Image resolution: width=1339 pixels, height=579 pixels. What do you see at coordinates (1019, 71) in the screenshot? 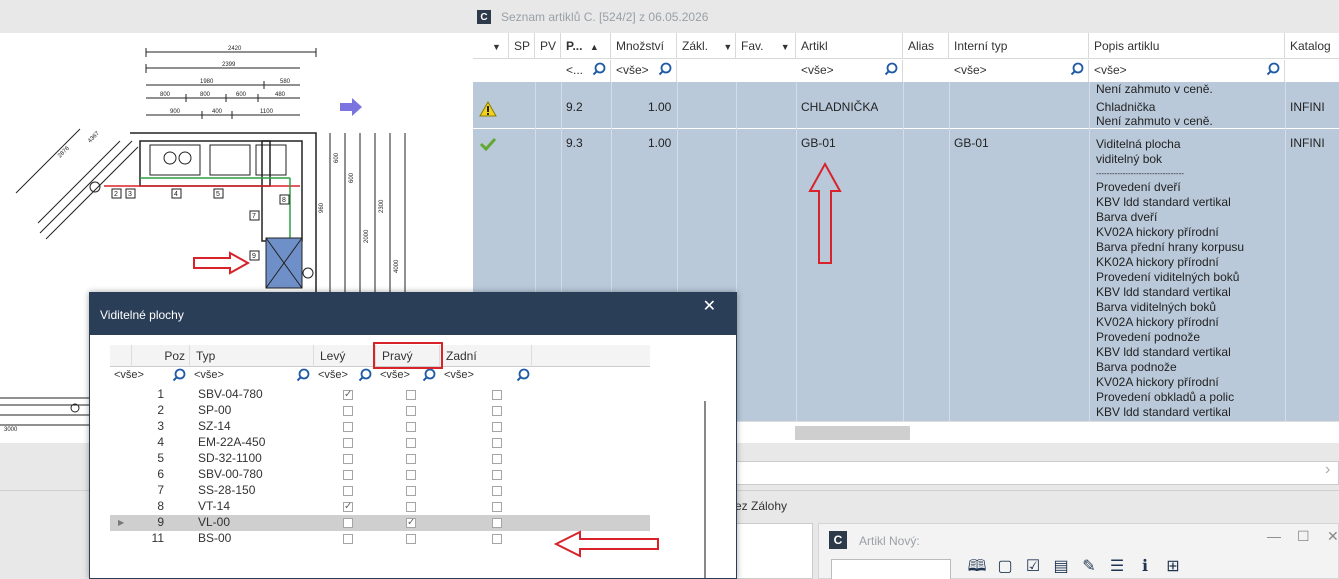
I see `filter-internal-type: <vše>` at bounding box center [1019, 71].